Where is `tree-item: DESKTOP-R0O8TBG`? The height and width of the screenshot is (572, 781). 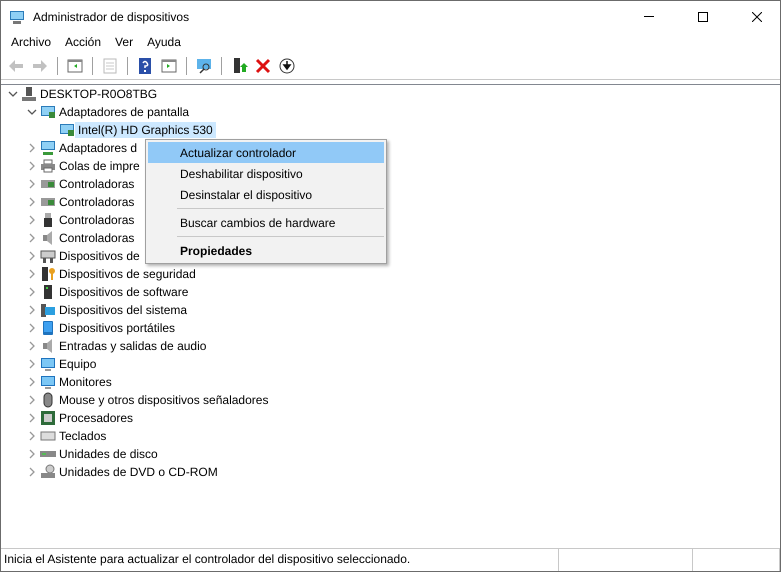 tree-item: DESKTOP-R0O8TBG is located at coordinates (98, 94).